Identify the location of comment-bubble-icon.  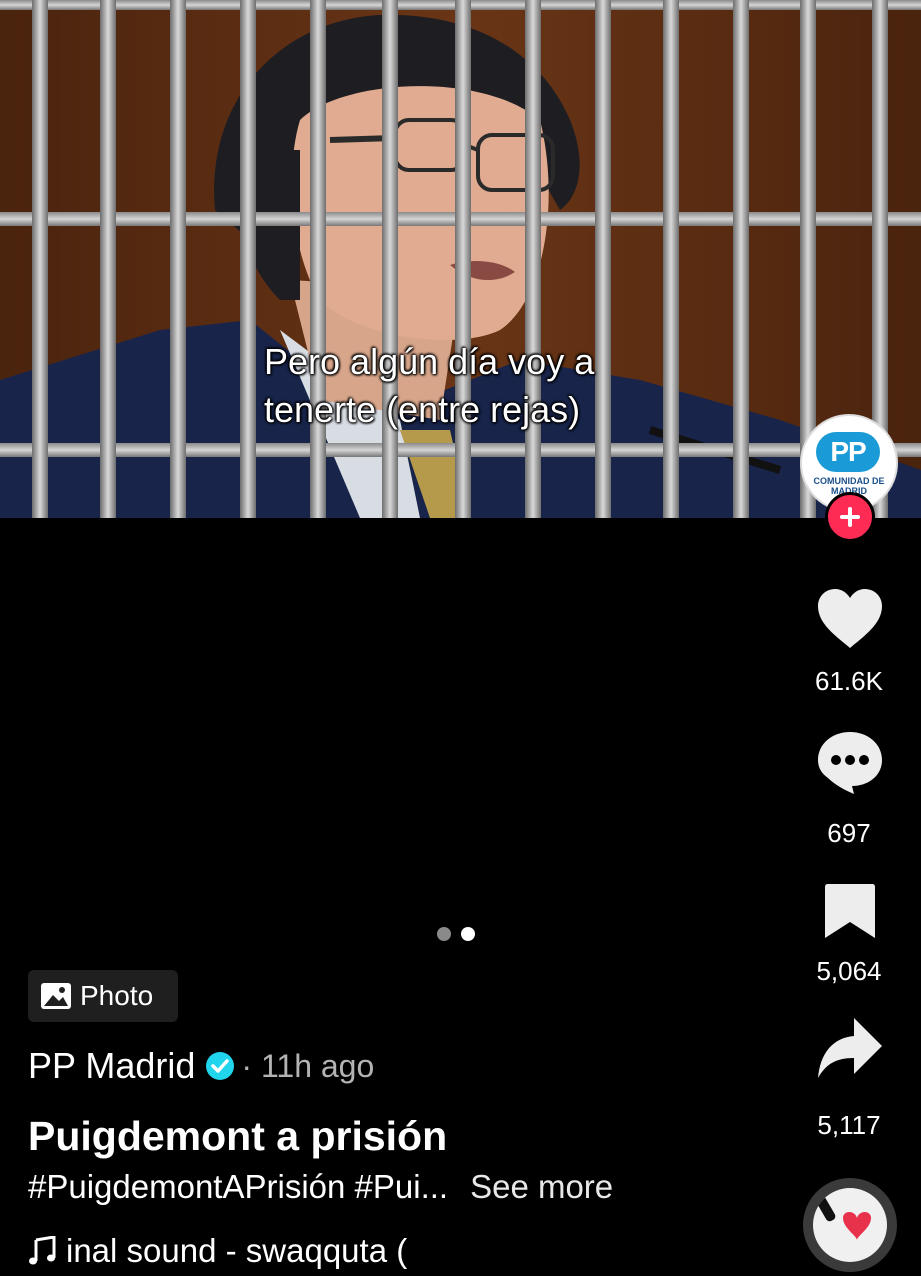
(850, 763).